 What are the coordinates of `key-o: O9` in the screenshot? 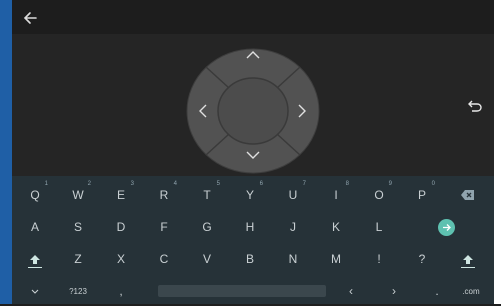 It's located at (379, 195).